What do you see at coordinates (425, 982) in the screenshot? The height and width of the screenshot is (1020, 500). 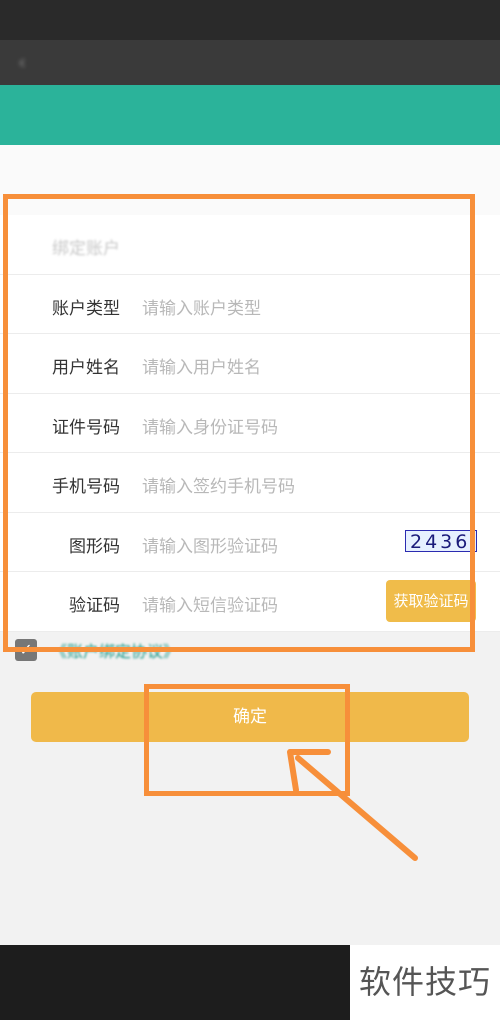 I see `watermark: 软件技巧` at bounding box center [425, 982].